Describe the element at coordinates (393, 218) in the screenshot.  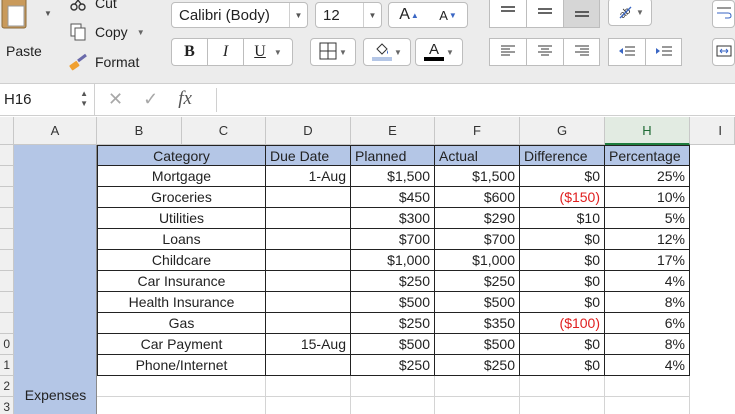
I see `planned-cell: $300` at that location.